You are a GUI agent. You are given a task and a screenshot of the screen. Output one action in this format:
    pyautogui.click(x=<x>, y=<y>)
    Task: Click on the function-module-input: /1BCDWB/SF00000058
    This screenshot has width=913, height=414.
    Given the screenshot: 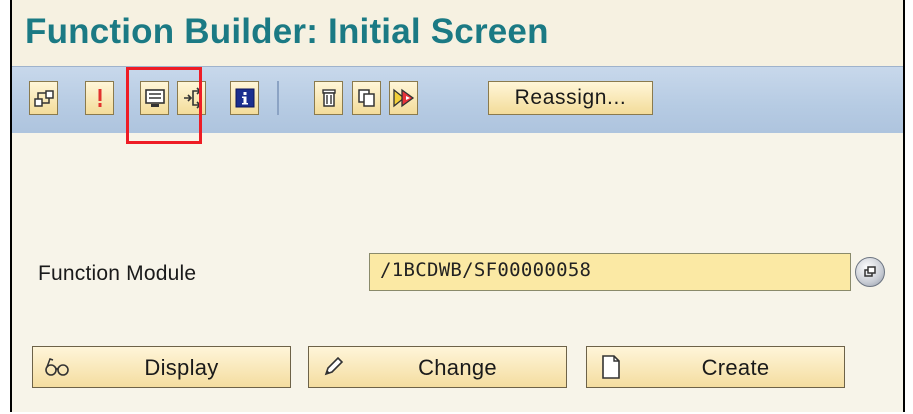 What is the action you would take?
    pyautogui.click(x=610, y=272)
    